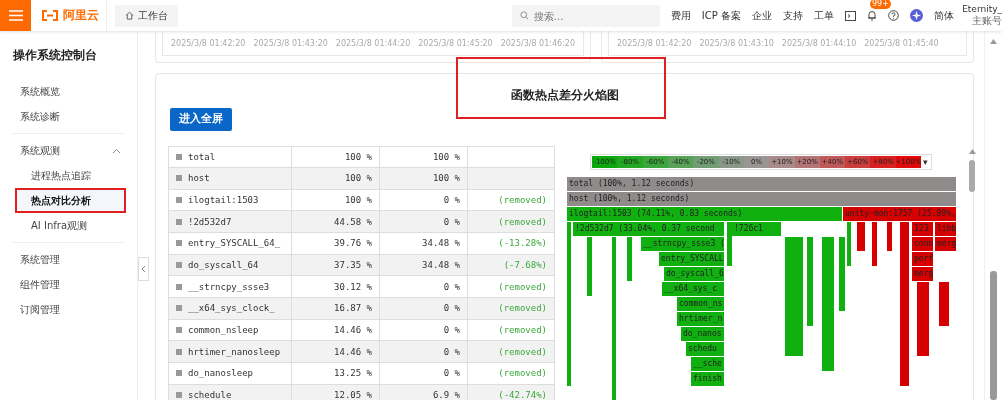 The height and width of the screenshot is (400, 1002). I want to click on fullscreen-button: 进入全屏, so click(201, 119).